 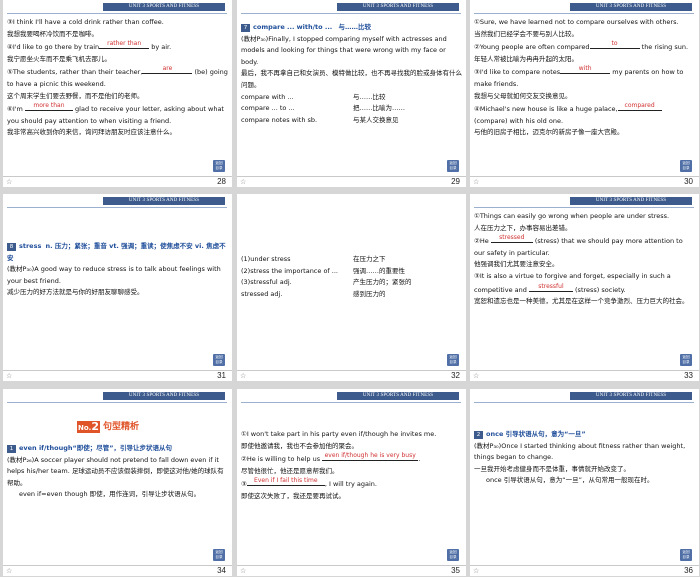 I want to click on phrase-row: (1)under stress 在压力之下, so click(x=351, y=260).